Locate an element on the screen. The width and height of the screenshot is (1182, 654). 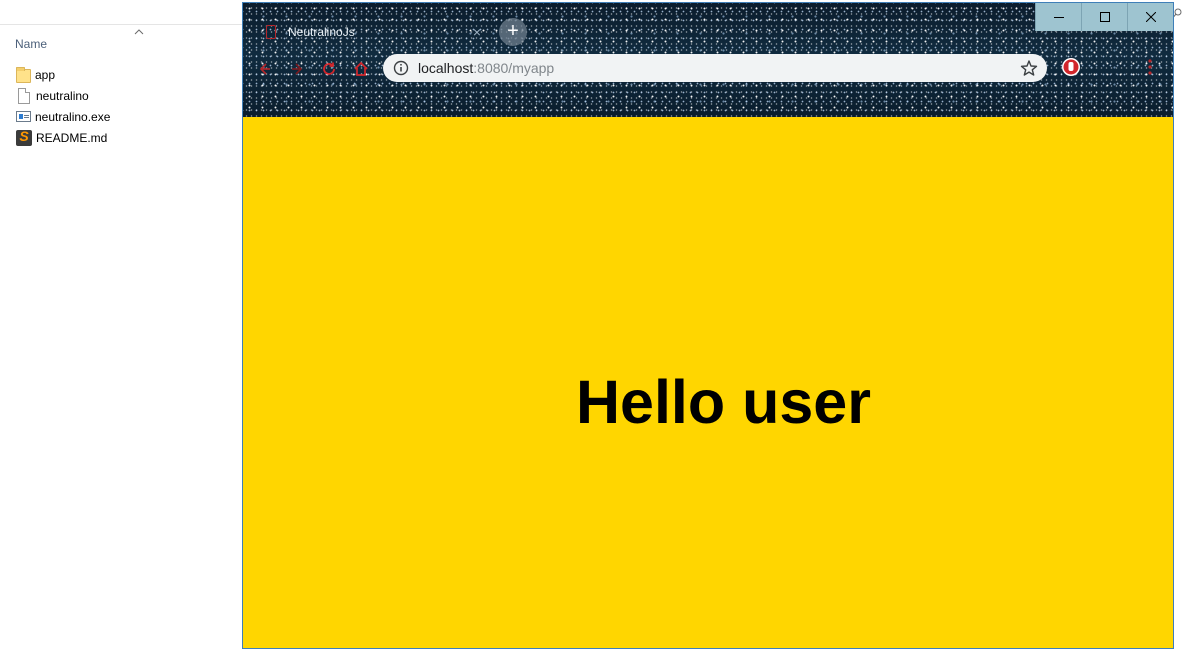
reload-button is located at coordinates (329, 69).